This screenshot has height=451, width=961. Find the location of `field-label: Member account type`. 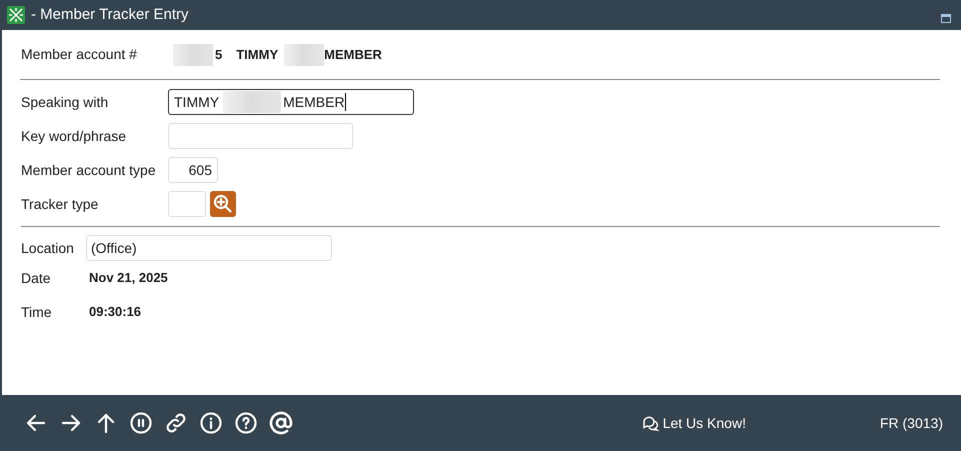

field-label: Member account type is located at coordinates (89, 170).